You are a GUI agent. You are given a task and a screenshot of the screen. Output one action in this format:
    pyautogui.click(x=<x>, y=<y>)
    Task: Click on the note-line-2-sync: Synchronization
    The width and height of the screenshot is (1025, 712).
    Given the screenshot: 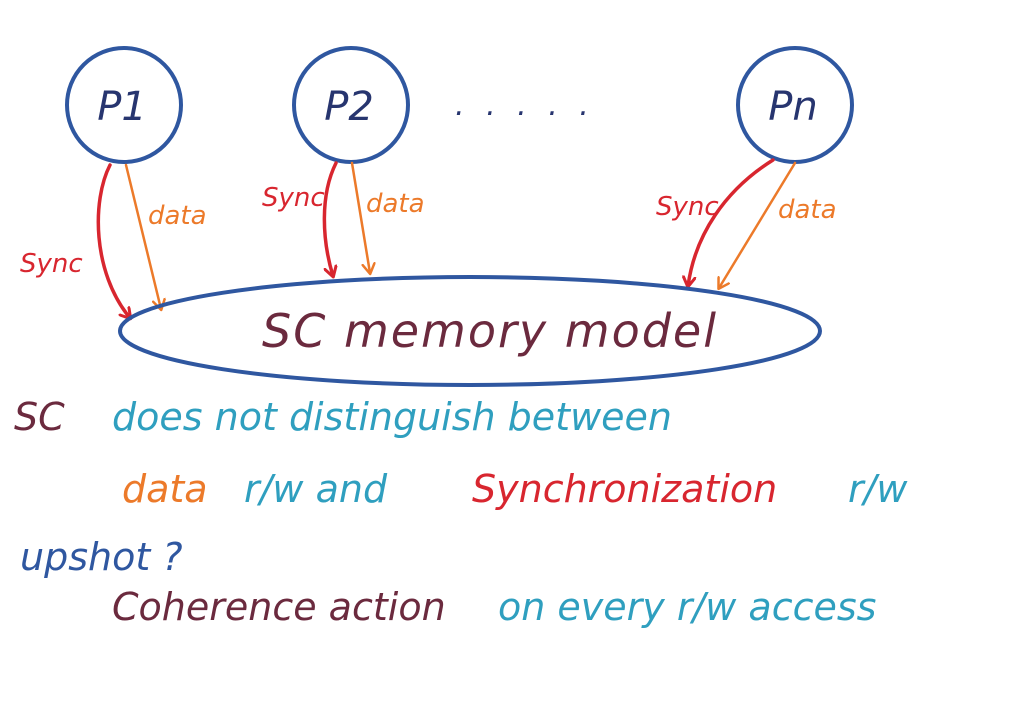 What is the action you would take?
    pyautogui.click(x=624, y=489)
    